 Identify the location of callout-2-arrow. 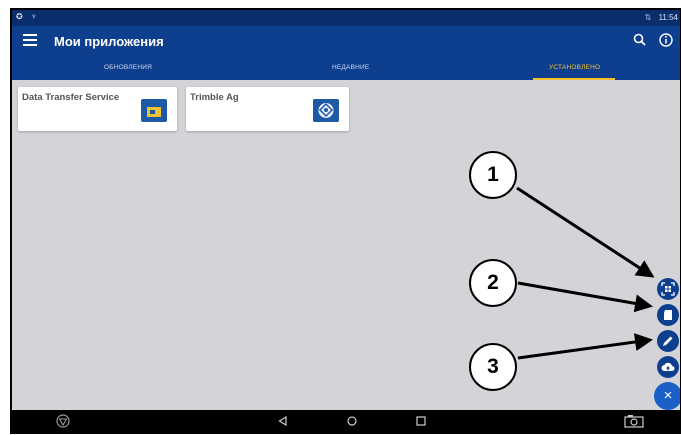
(585, 297).